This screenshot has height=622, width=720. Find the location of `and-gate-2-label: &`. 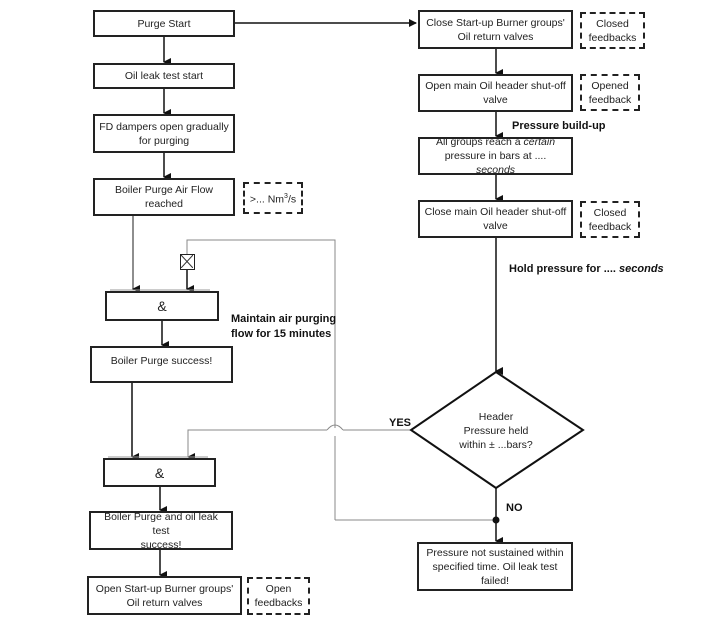

and-gate-2-label: & is located at coordinates (159, 472).